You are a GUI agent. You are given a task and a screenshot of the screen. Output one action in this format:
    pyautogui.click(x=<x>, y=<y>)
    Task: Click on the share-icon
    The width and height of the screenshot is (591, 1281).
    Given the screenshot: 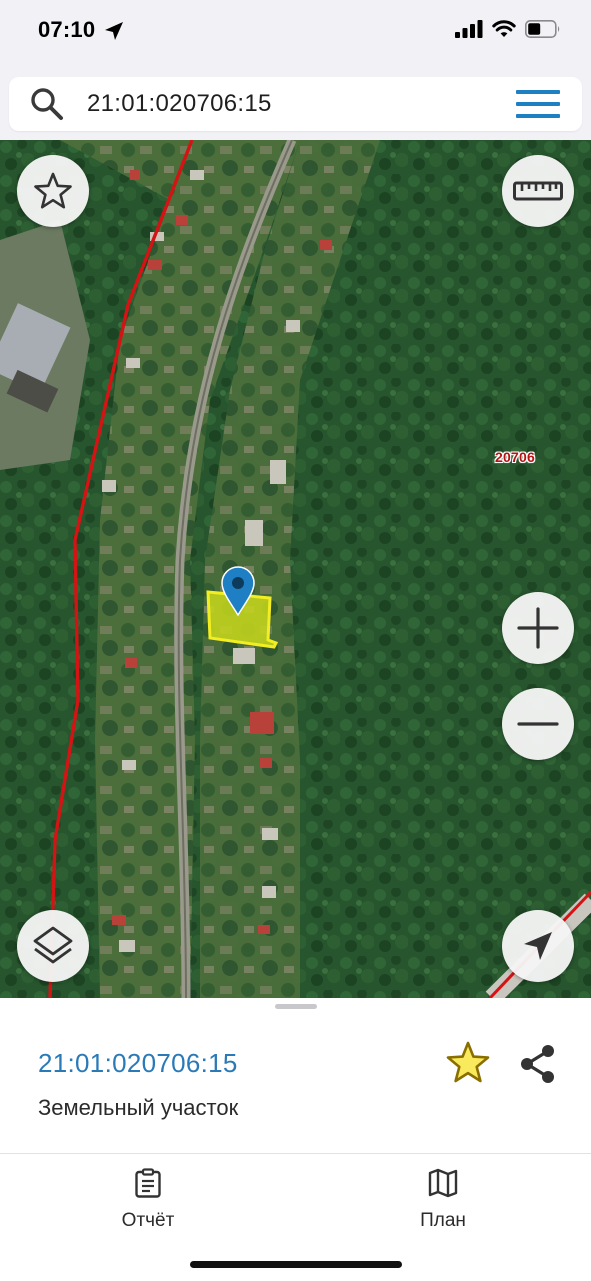 What is the action you would take?
    pyautogui.click(x=538, y=1064)
    